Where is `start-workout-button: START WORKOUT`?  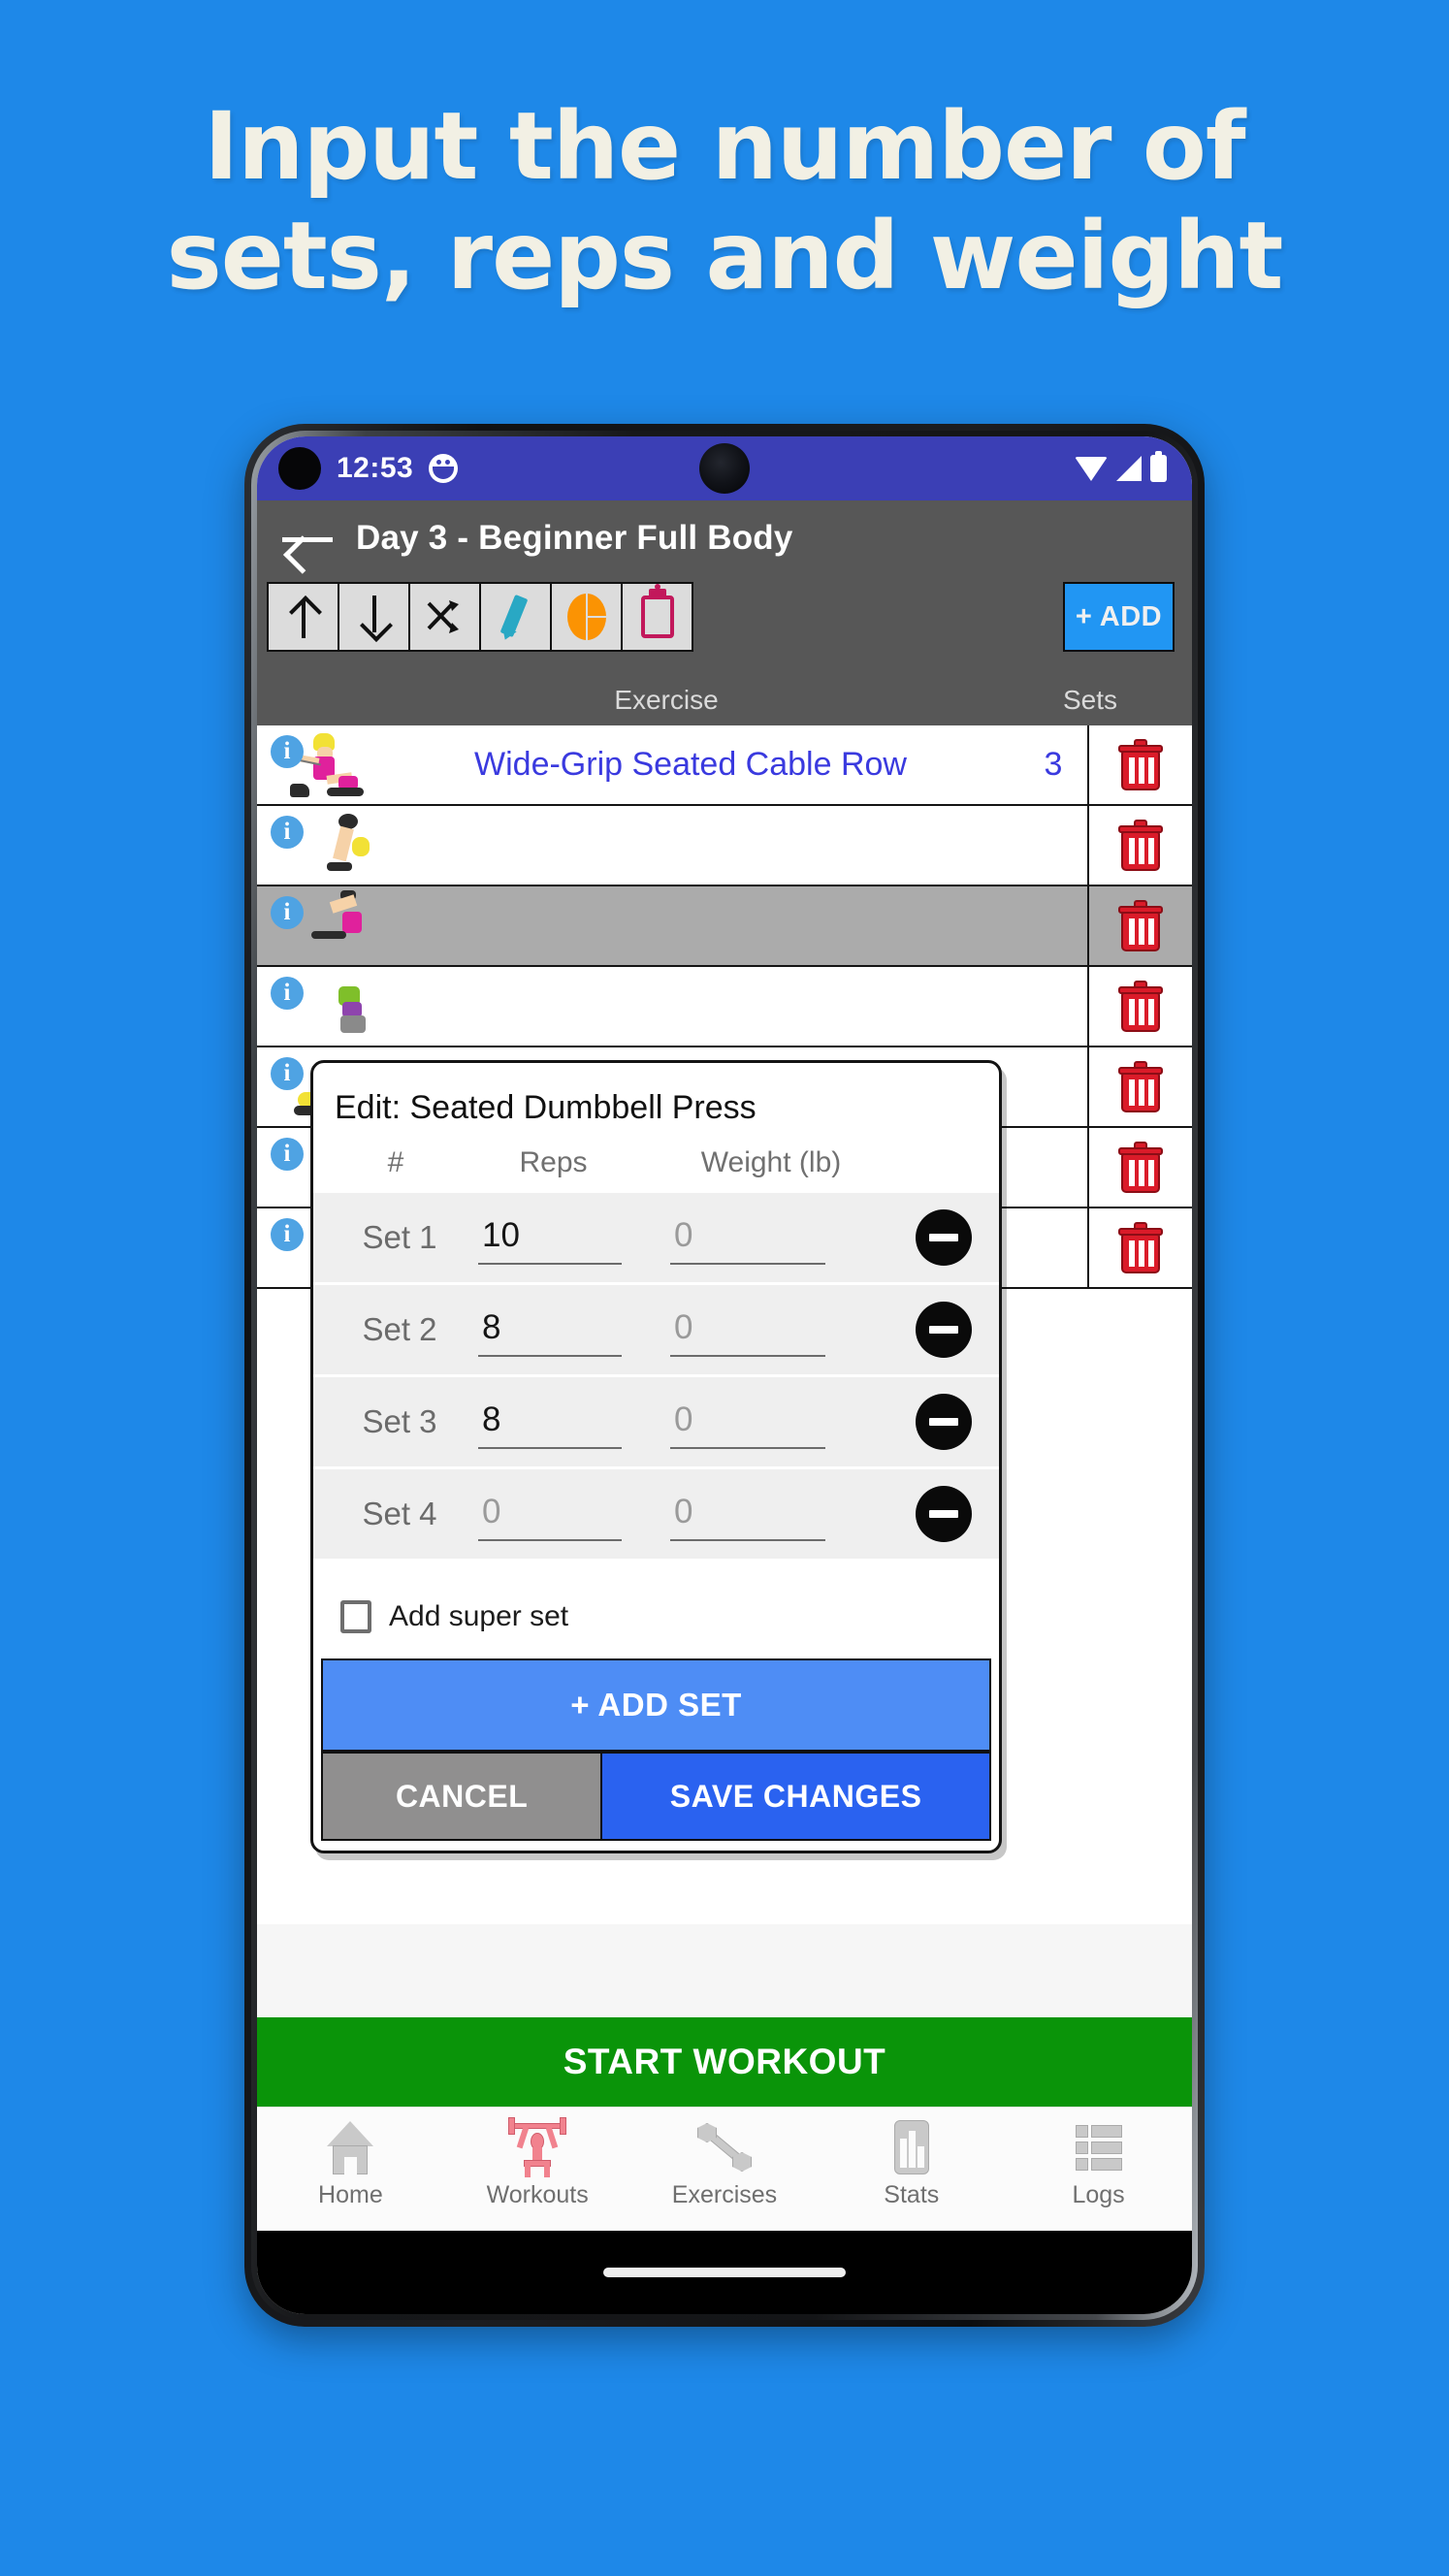
start-workout-button: START WORKOUT is located at coordinates (724, 2062).